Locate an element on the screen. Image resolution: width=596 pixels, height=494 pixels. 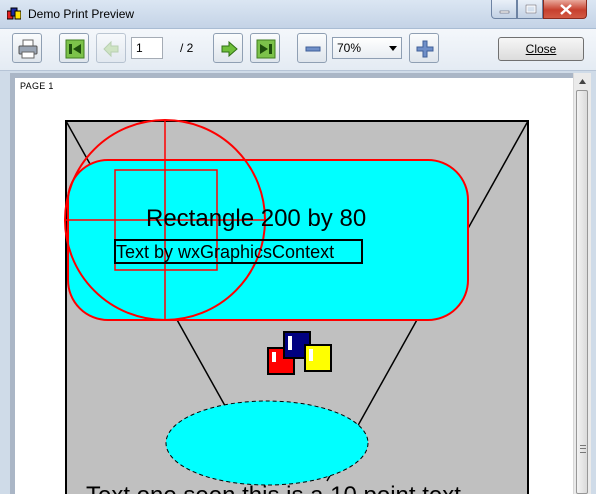
minimize-icon is located at coordinates (504, 12).